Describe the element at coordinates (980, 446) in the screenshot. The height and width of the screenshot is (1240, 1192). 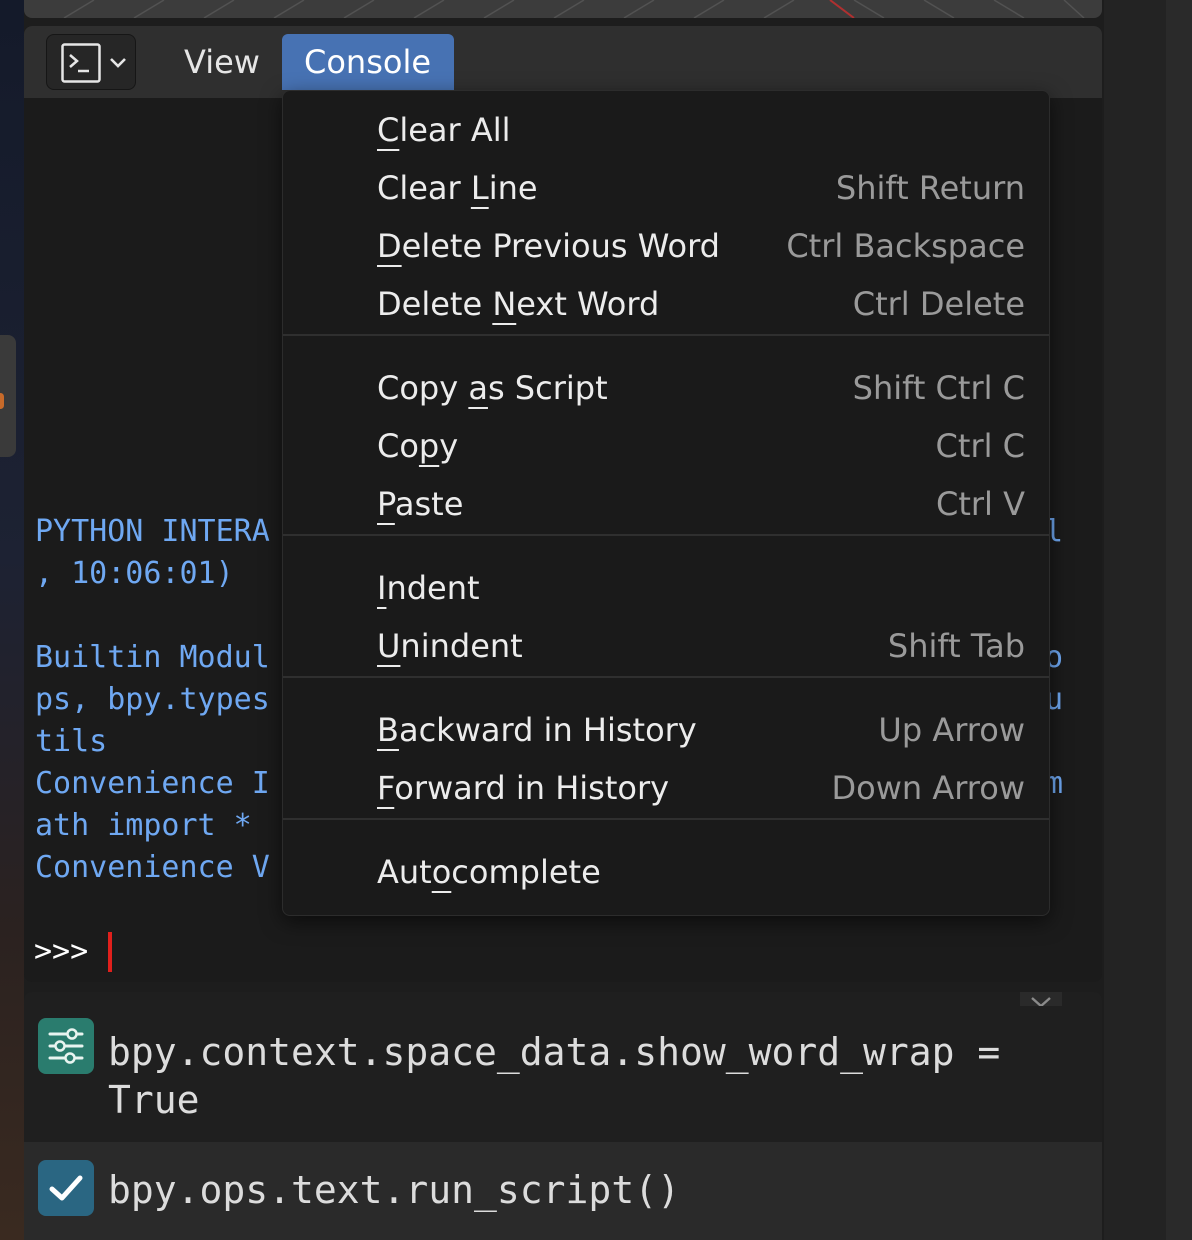
I see `menu-item-shortcut: Ctrl C` at that location.